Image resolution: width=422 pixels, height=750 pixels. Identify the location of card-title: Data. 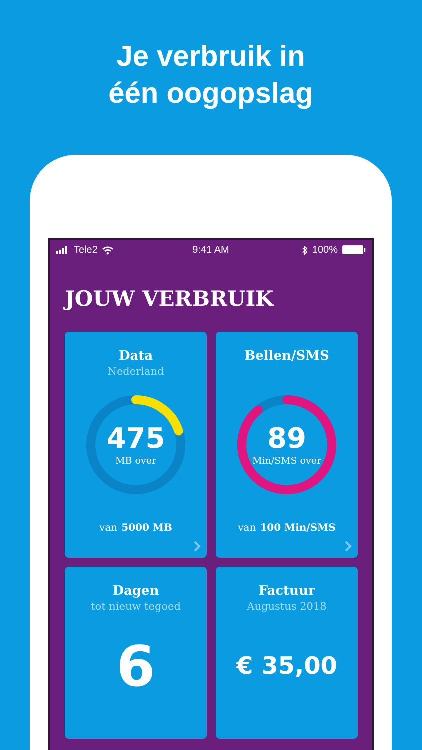
(136, 356).